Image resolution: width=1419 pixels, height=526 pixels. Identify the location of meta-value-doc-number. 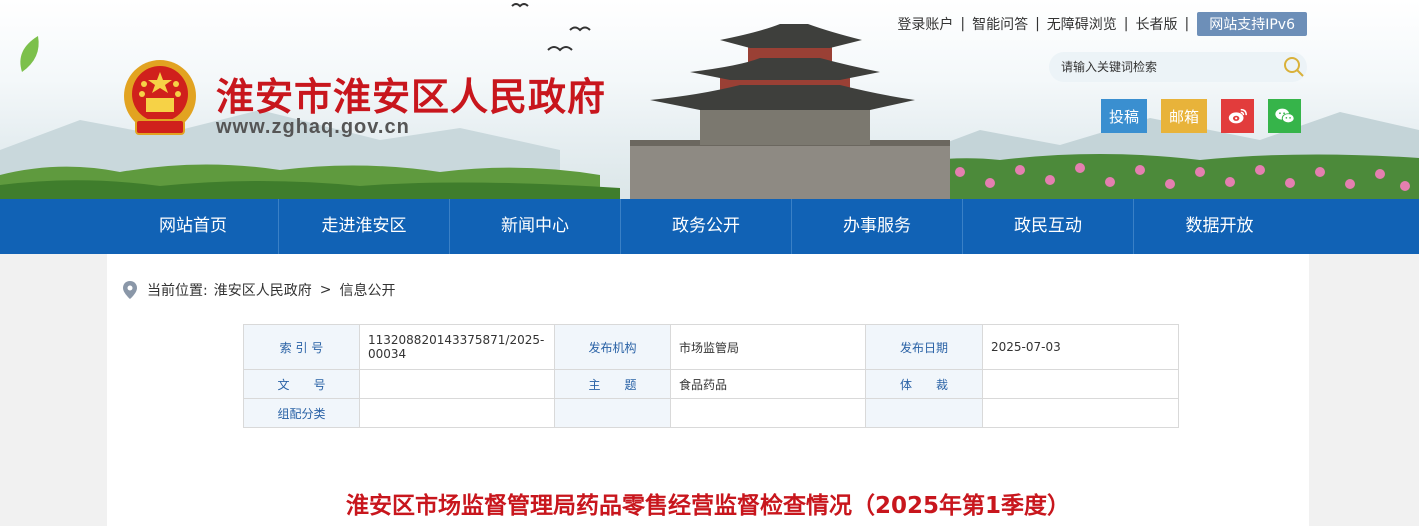
(457, 384).